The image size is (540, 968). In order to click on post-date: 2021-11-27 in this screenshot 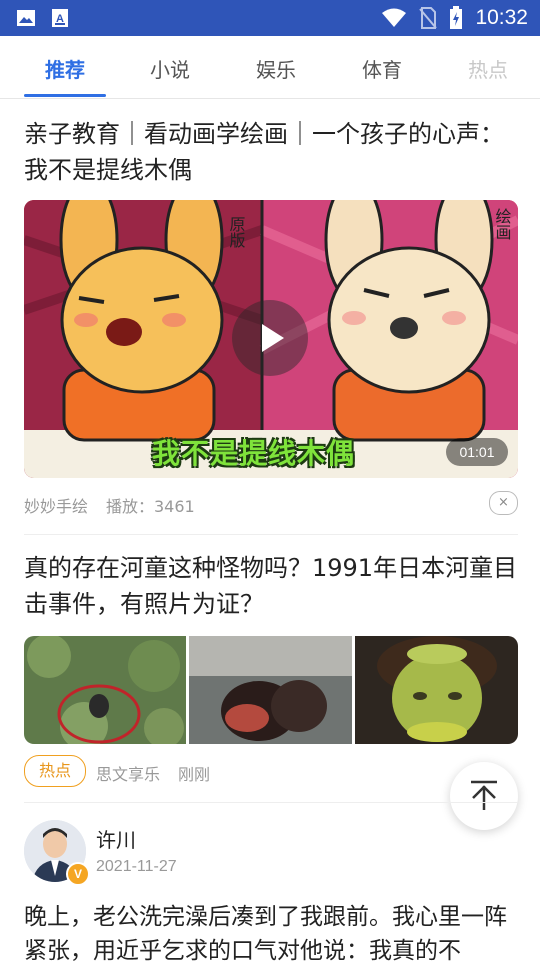, I will do `click(136, 866)`.